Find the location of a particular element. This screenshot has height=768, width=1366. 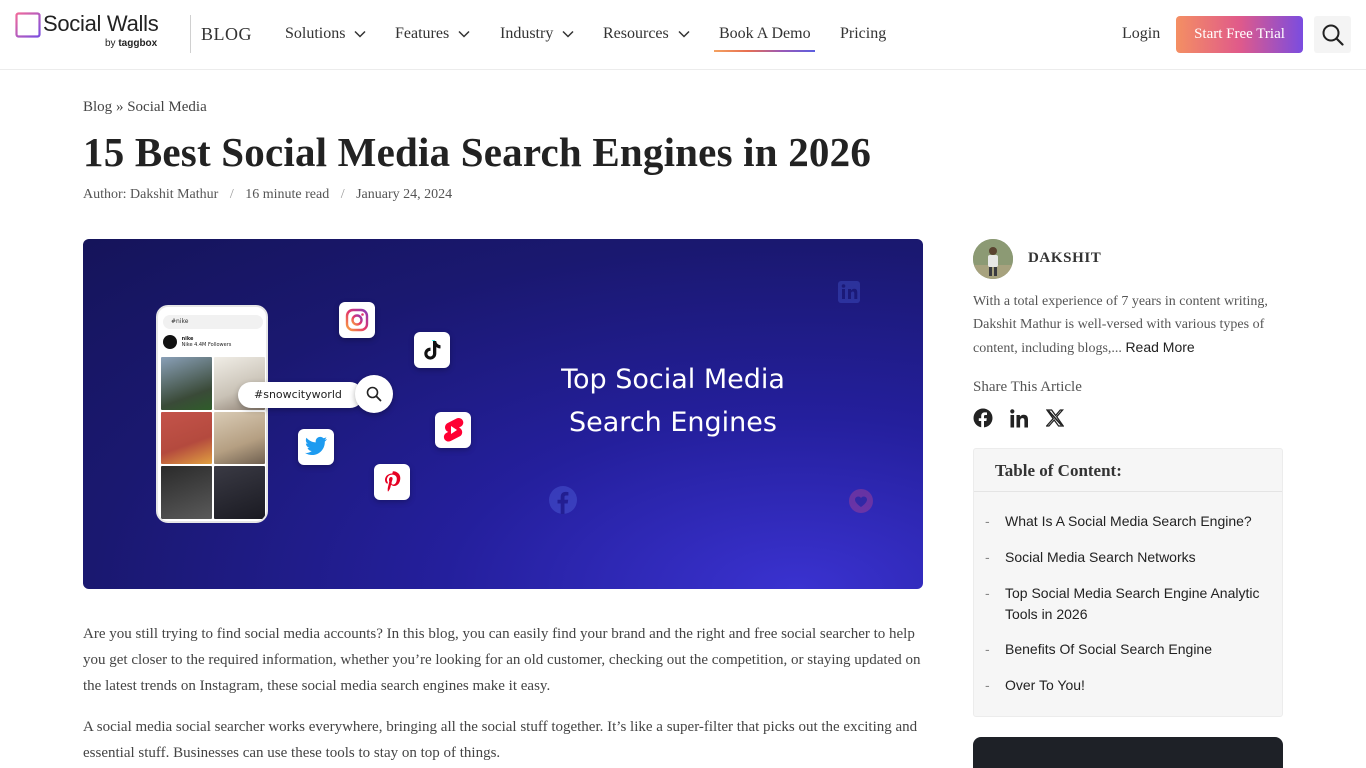

breadcrumb-social-media-link: Social Media is located at coordinates (167, 107).